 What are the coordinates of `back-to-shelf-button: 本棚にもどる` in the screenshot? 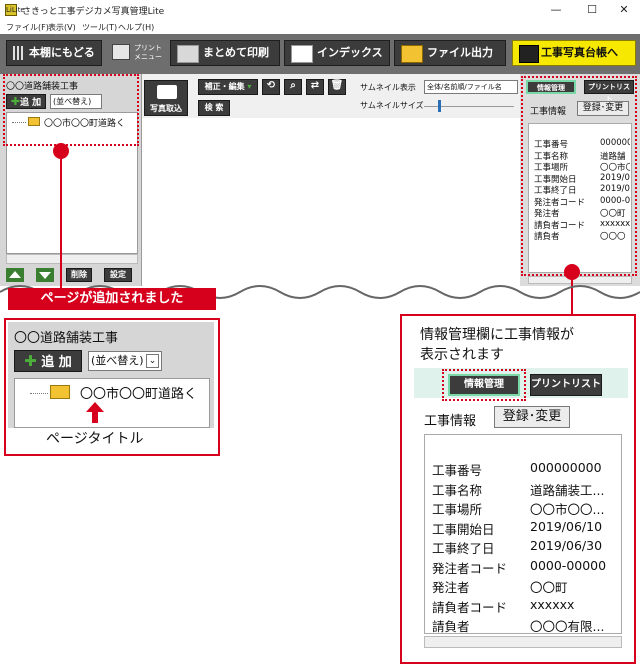 It's located at (54, 53).